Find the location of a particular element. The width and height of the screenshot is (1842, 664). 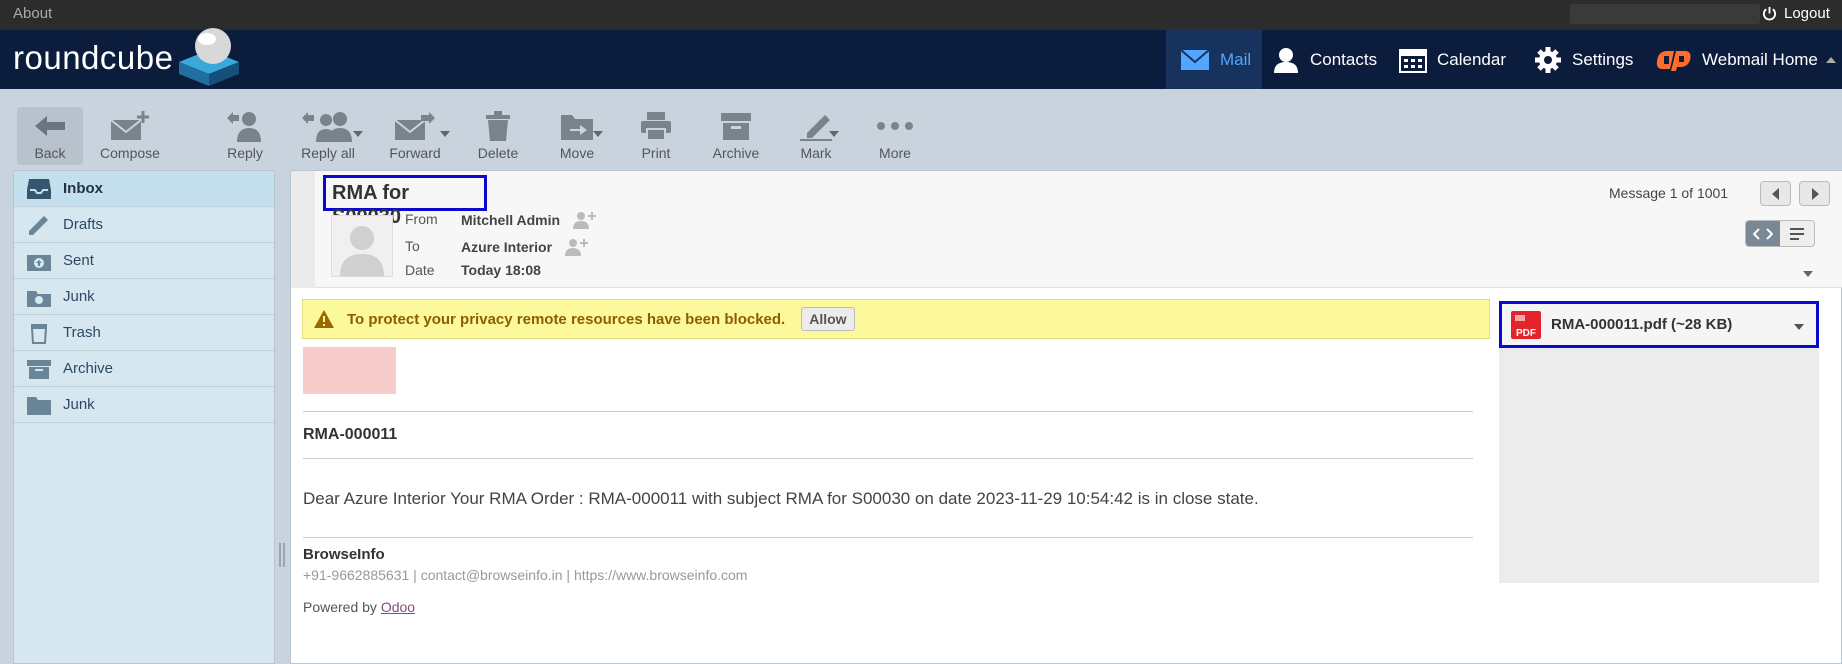

move-dropdown-icon is located at coordinates (598, 134).